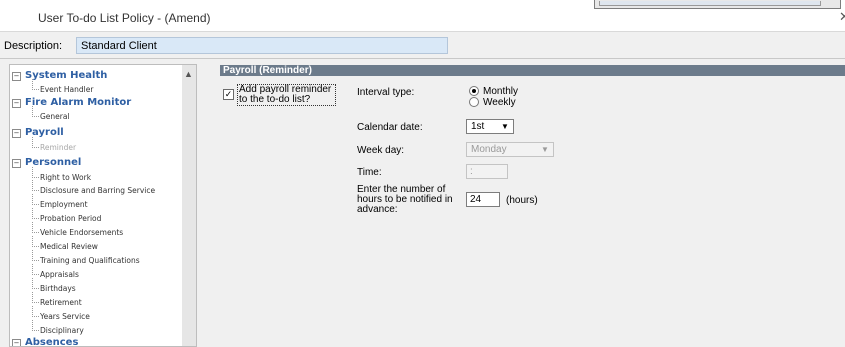  What do you see at coordinates (262, 45) in the screenshot?
I see `description-input` at bounding box center [262, 45].